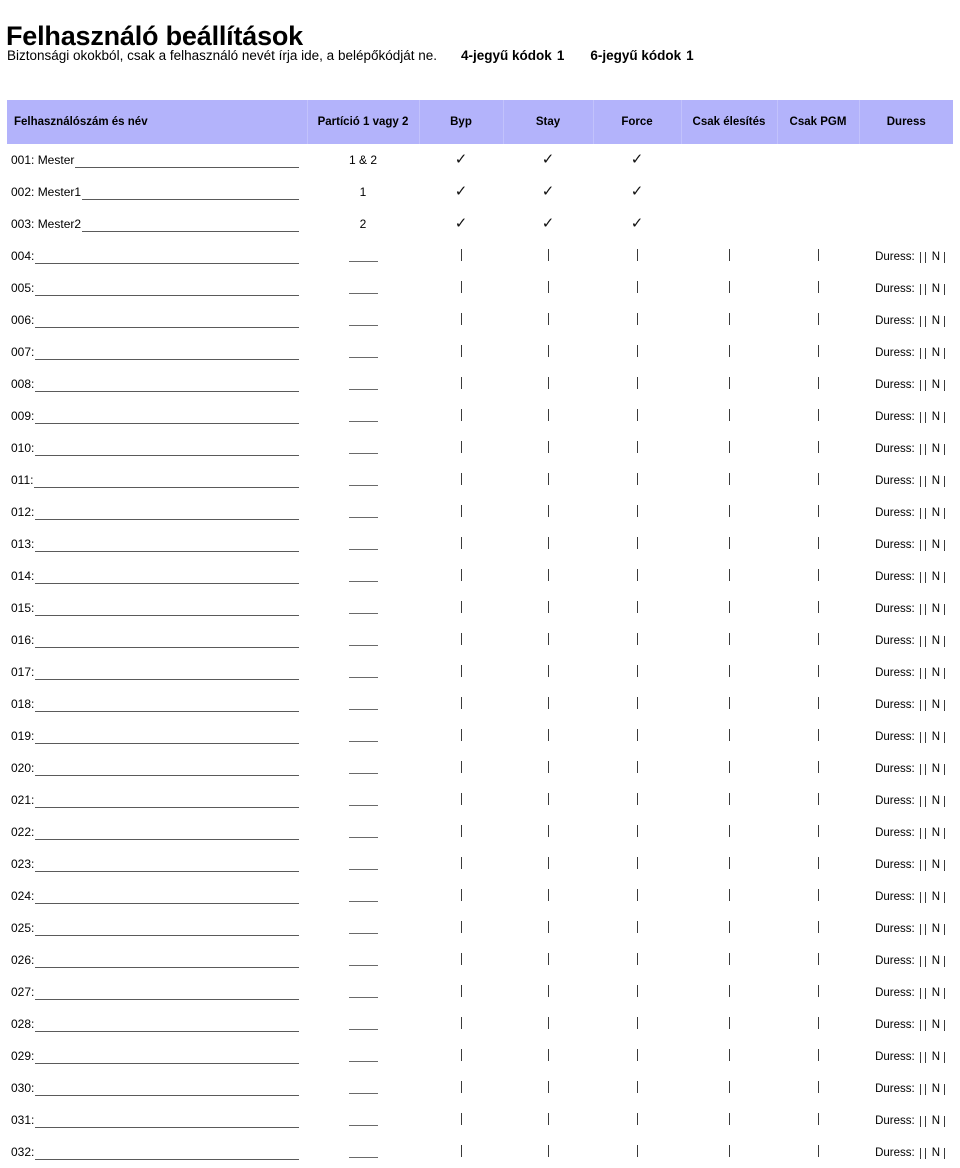 The image size is (960, 1168). I want to click on user-name-cell: 005:, so click(157, 288).